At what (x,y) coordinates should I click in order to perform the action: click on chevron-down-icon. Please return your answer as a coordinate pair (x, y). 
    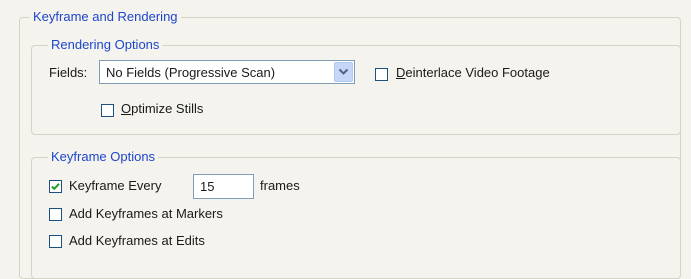
    Looking at the image, I should click on (343, 71).